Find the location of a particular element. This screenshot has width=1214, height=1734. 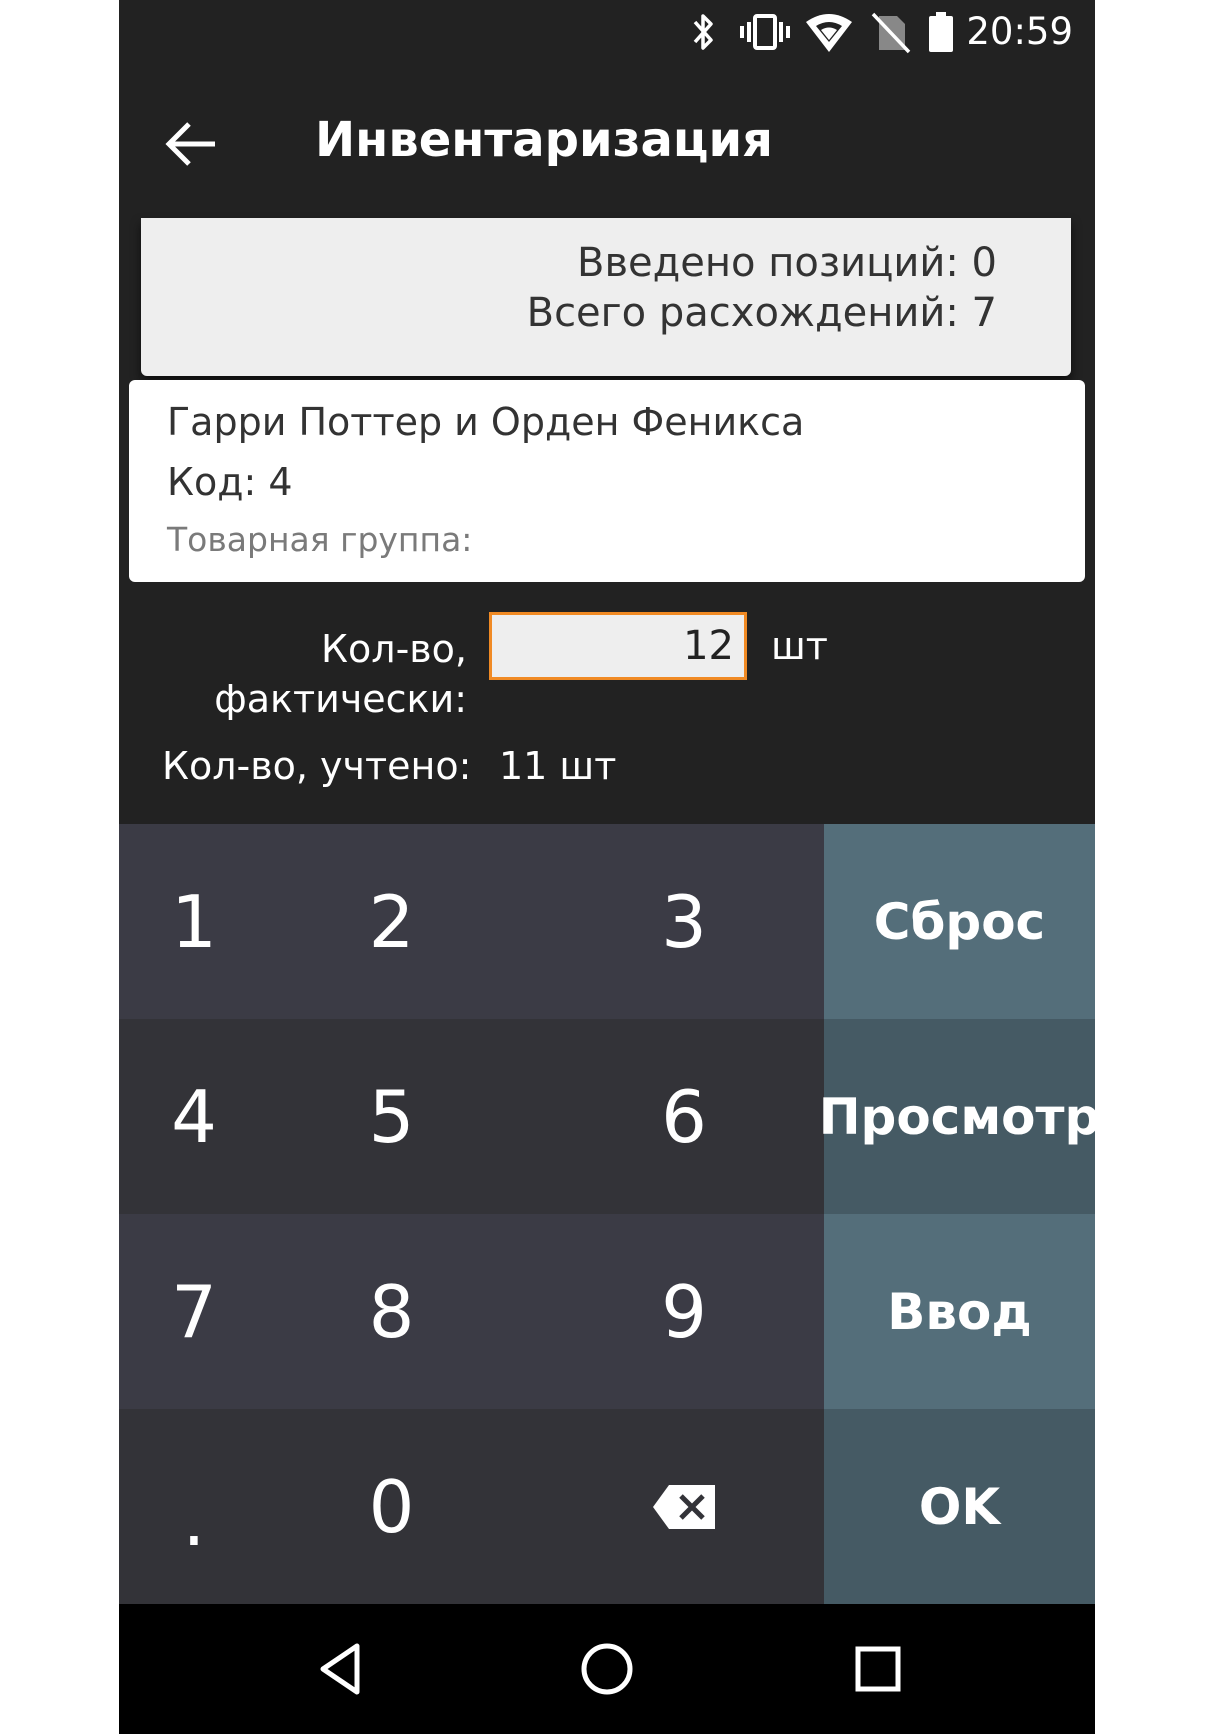

key-5: 5 is located at coordinates (391, 1116).